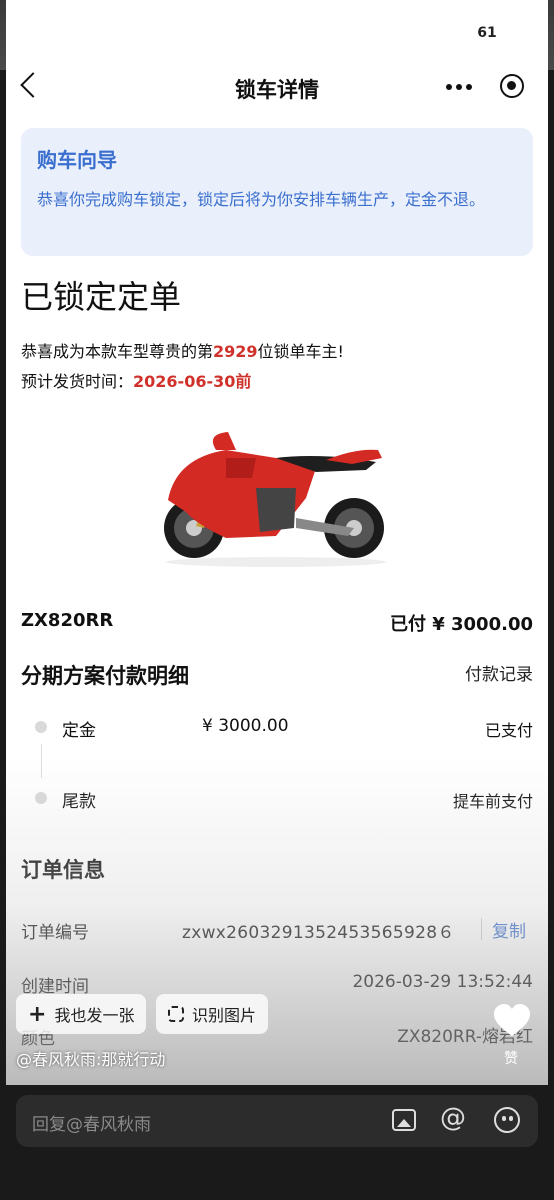 The width and height of the screenshot is (554, 1200). Describe the element at coordinates (459, 87) in the screenshot. I see `more-options-icon` at that location.